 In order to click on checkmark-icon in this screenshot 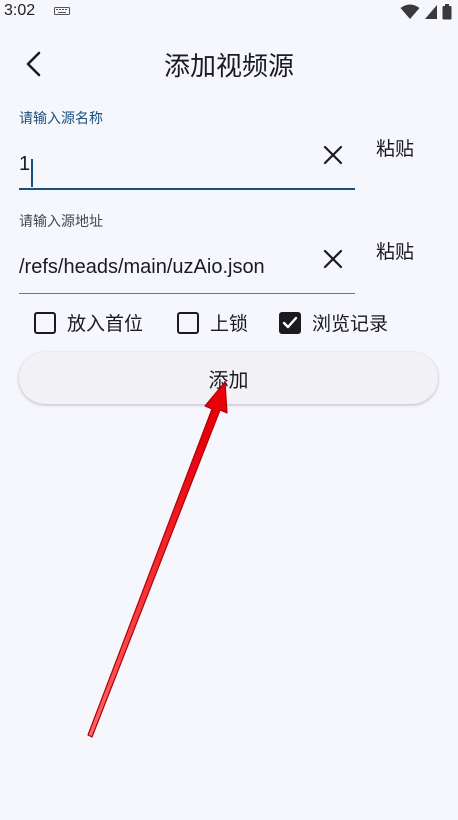, I will do `click(290, 322)`.